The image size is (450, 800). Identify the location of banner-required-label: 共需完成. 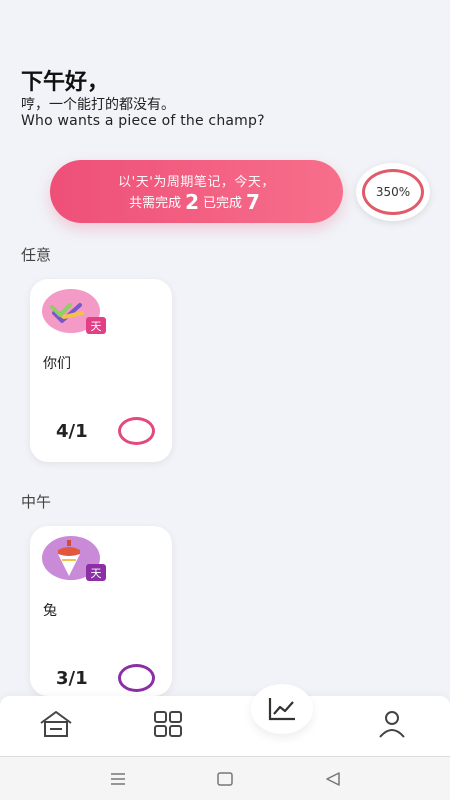
(155, 203).